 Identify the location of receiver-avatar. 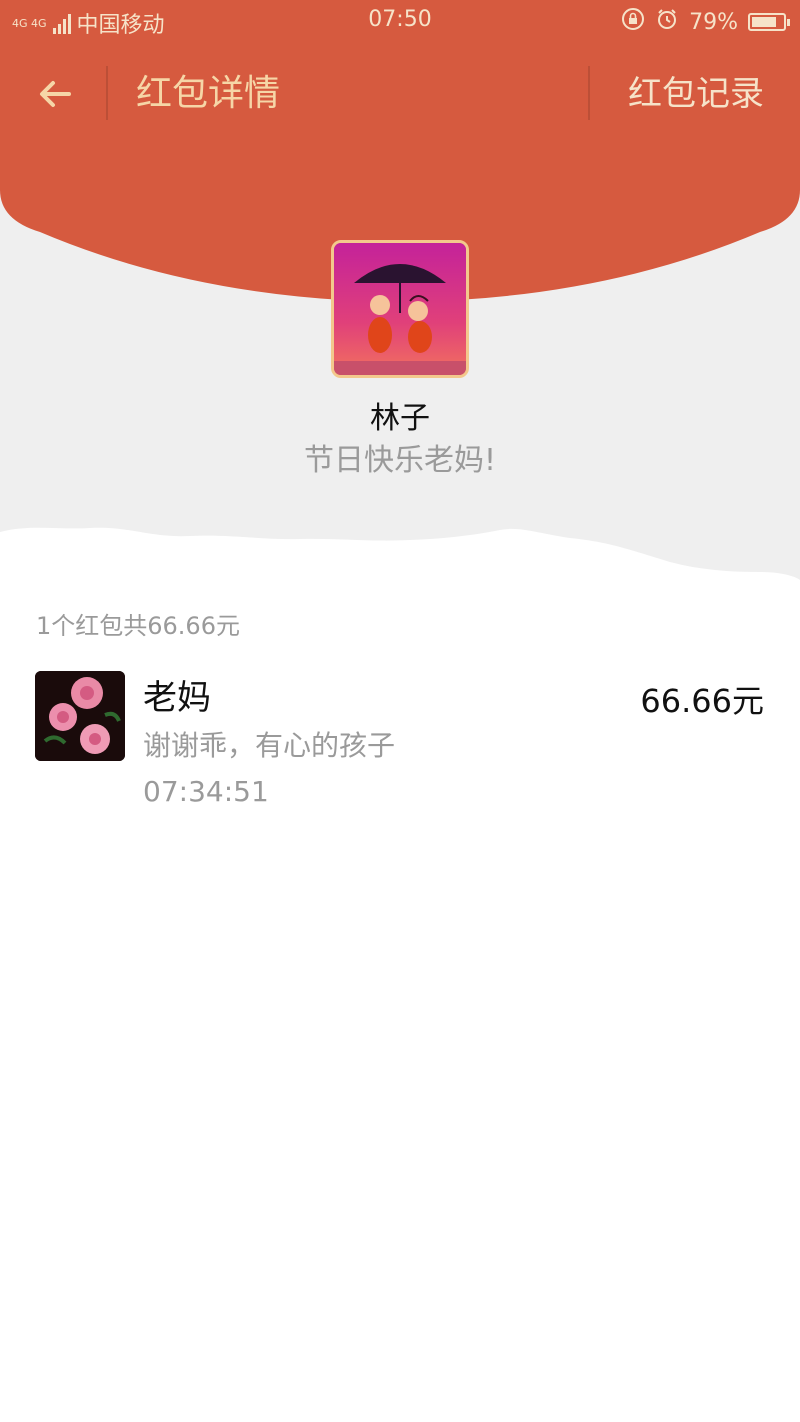
(80, 716).